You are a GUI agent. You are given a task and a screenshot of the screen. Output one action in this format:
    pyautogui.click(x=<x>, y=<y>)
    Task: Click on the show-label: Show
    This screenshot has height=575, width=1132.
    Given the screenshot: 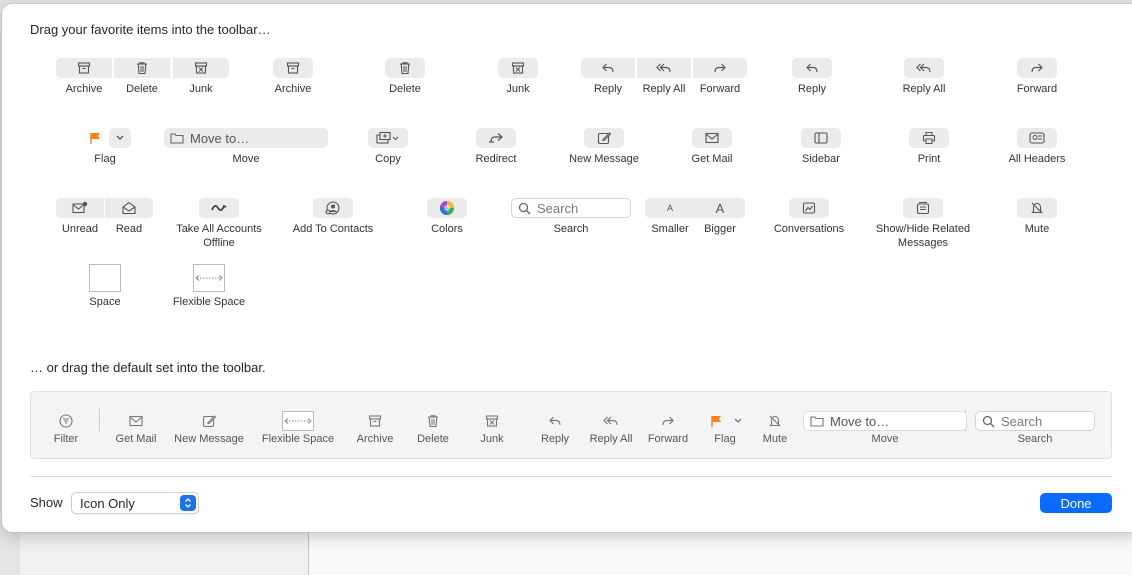 What is the action you would take?
    pyautogui.click(x=46, y=502)
    